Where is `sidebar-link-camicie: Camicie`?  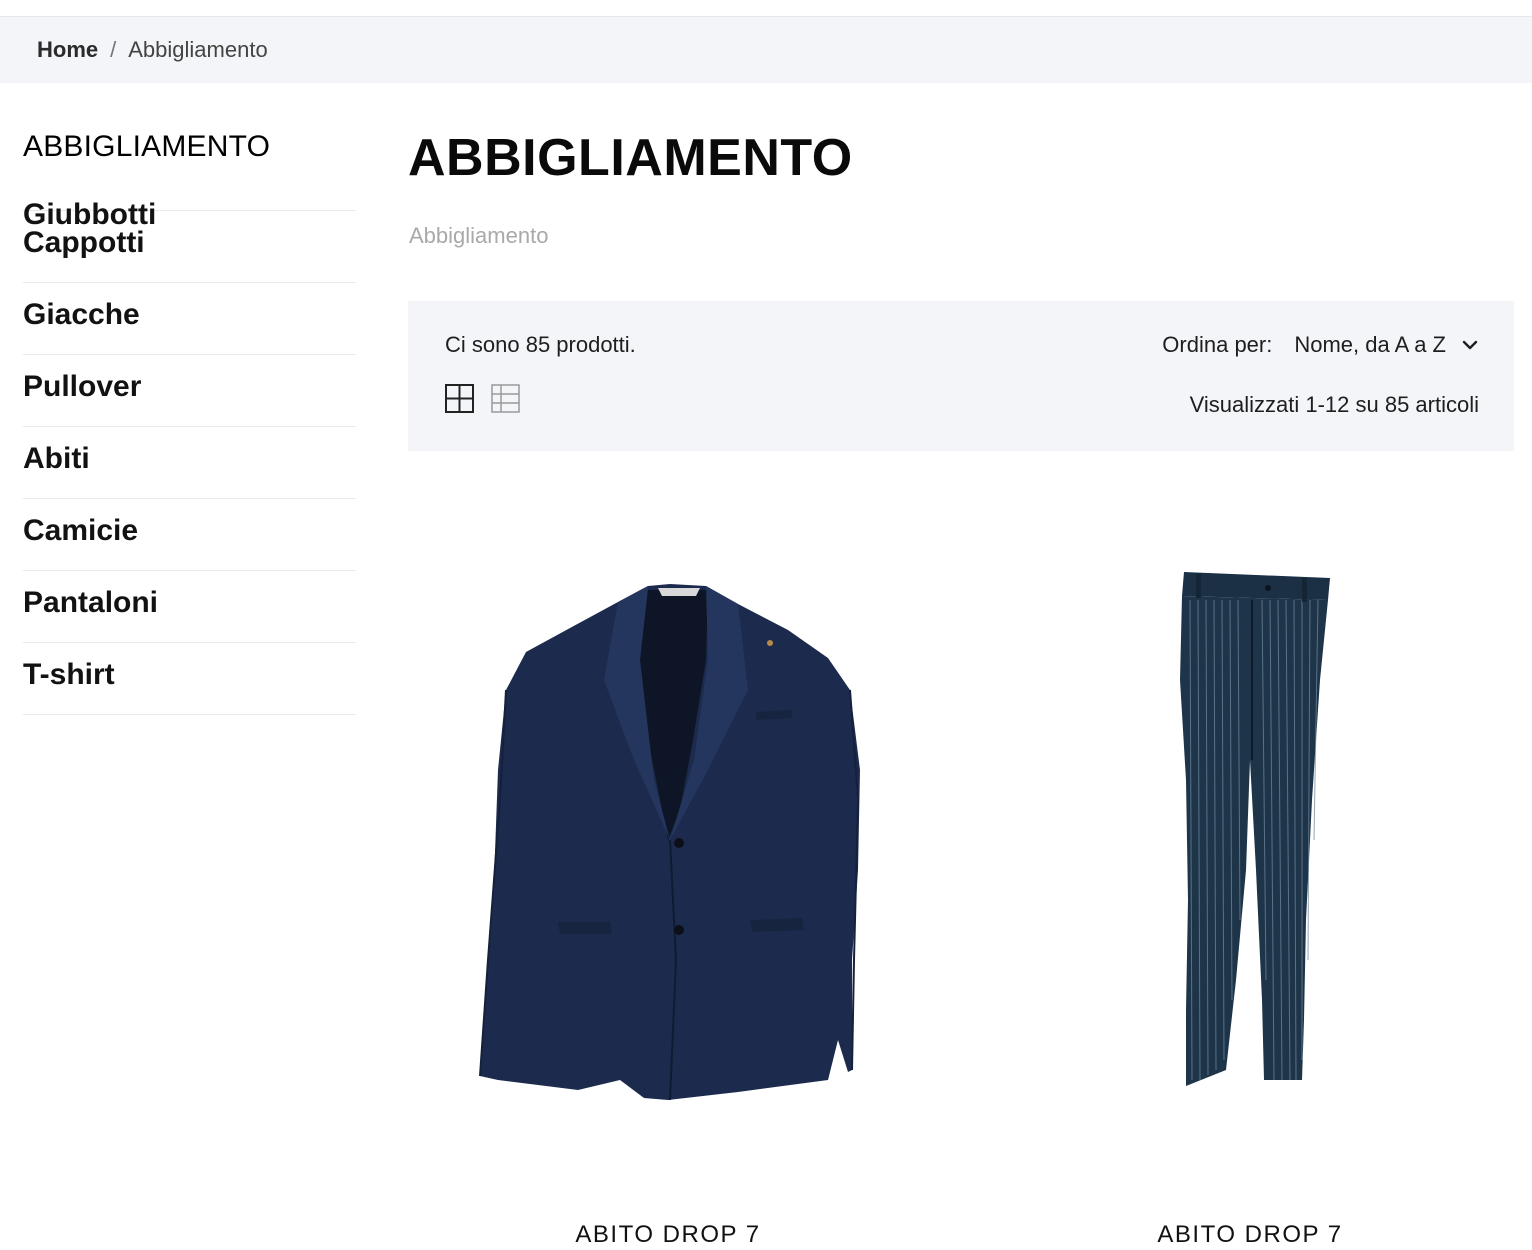
sidebar-link-camicie: Camicie is located at coordinates (80, 531).